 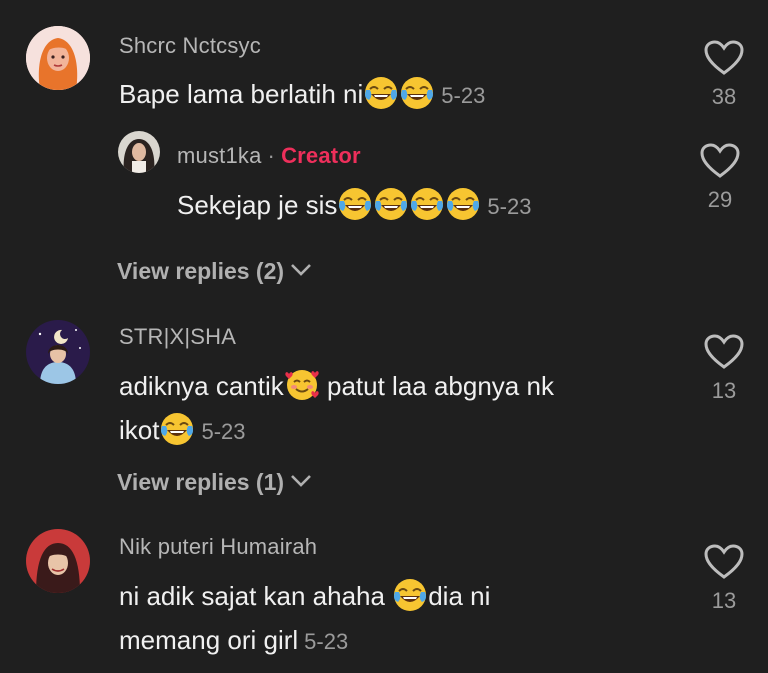 What do you see at coordinates (321, 155) in the screenshot?
I see `creator-badge: Creator` at bounding box center [321, 155].